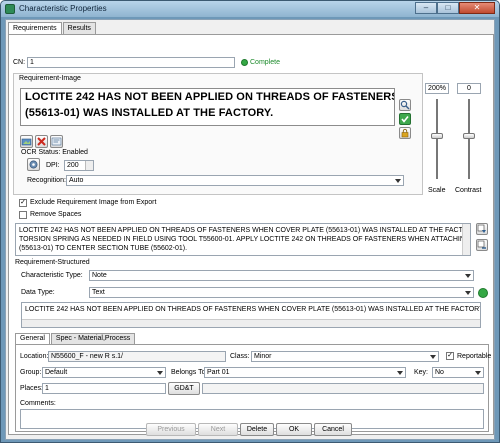 This screenshot has width=500, height=443. What do you see at coordinates (63, 8) in the screenshot?
I see `window-title: Characteristic Properties` at bounding box center [63, 8].